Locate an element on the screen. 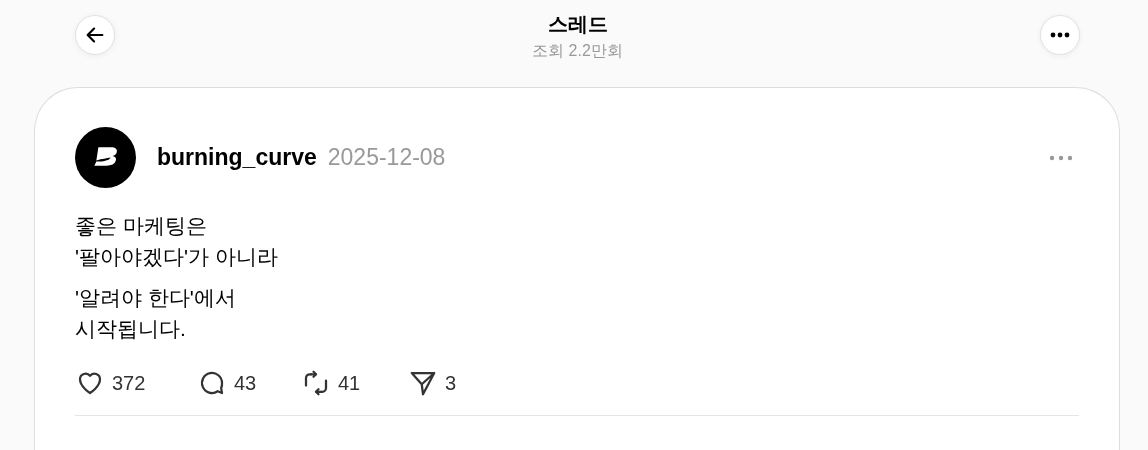 This screenshot has height=450, width=1148. view-count: 조회 2.2만회 is located at coordinates (577, 51).